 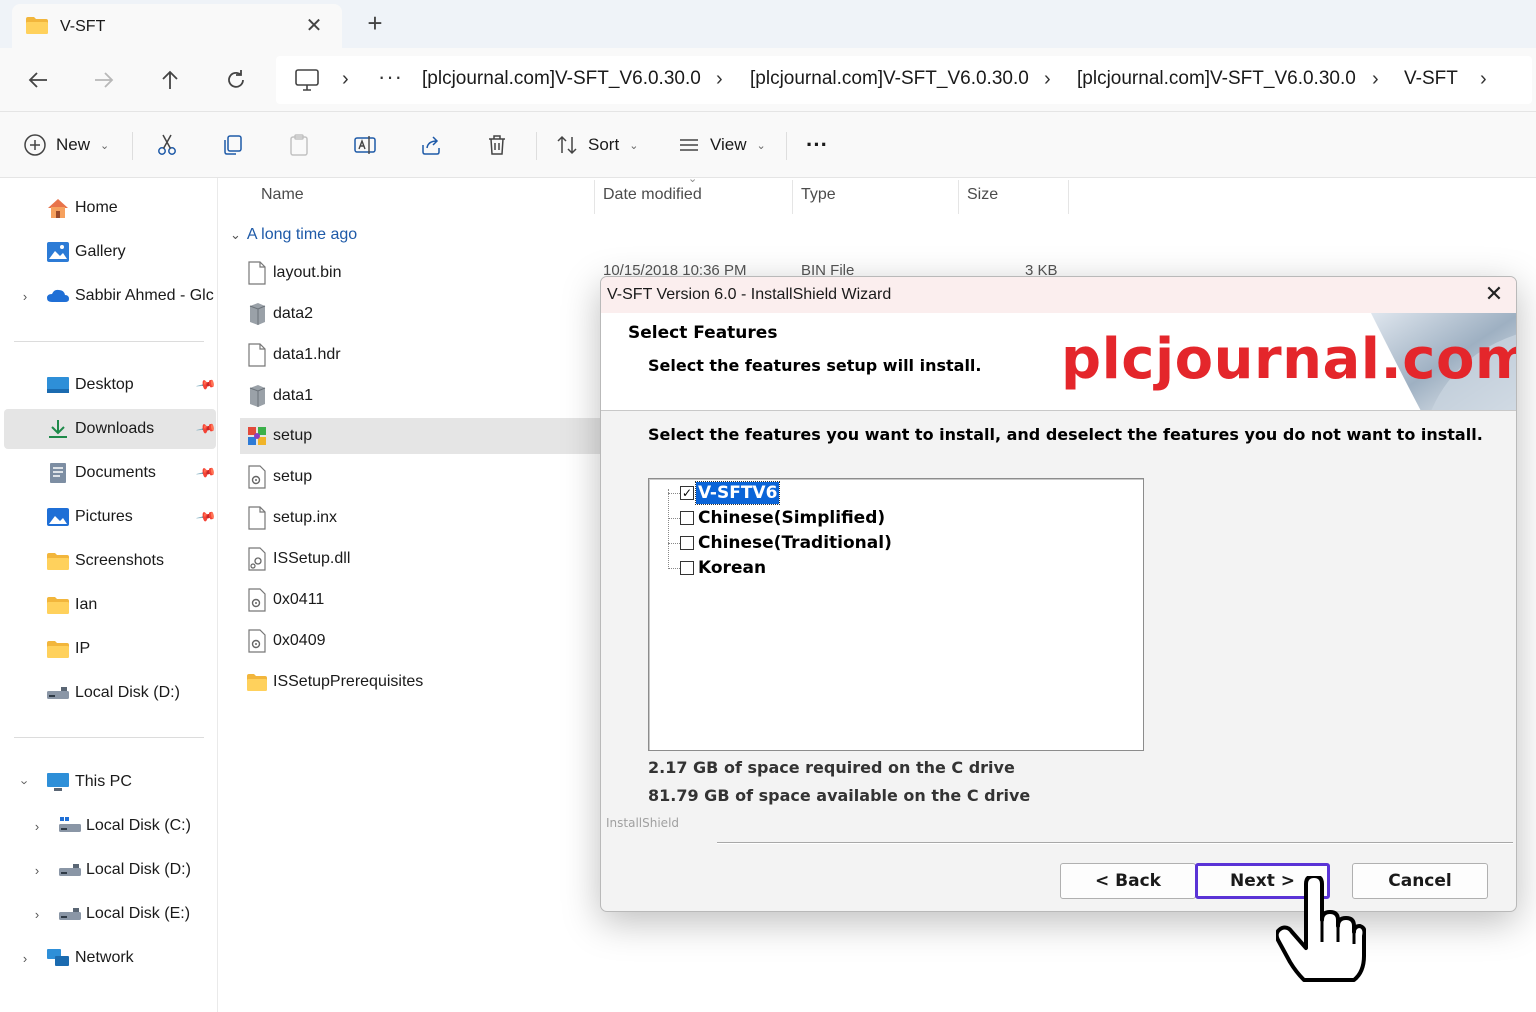 I want to click on forward-arrow-icon, so click(x=104, y=80).